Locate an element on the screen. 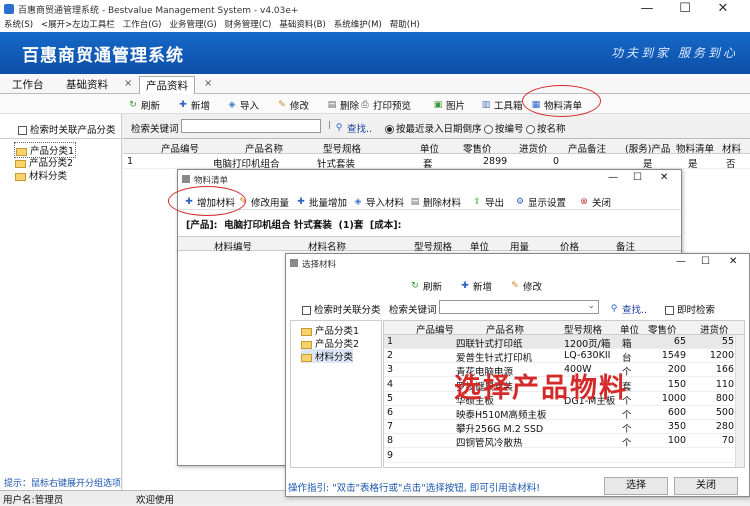 Image resolution: width=750 pixels, height=506 pixels. image-button: ▣ 图片 is located at coordinates (449, 105).